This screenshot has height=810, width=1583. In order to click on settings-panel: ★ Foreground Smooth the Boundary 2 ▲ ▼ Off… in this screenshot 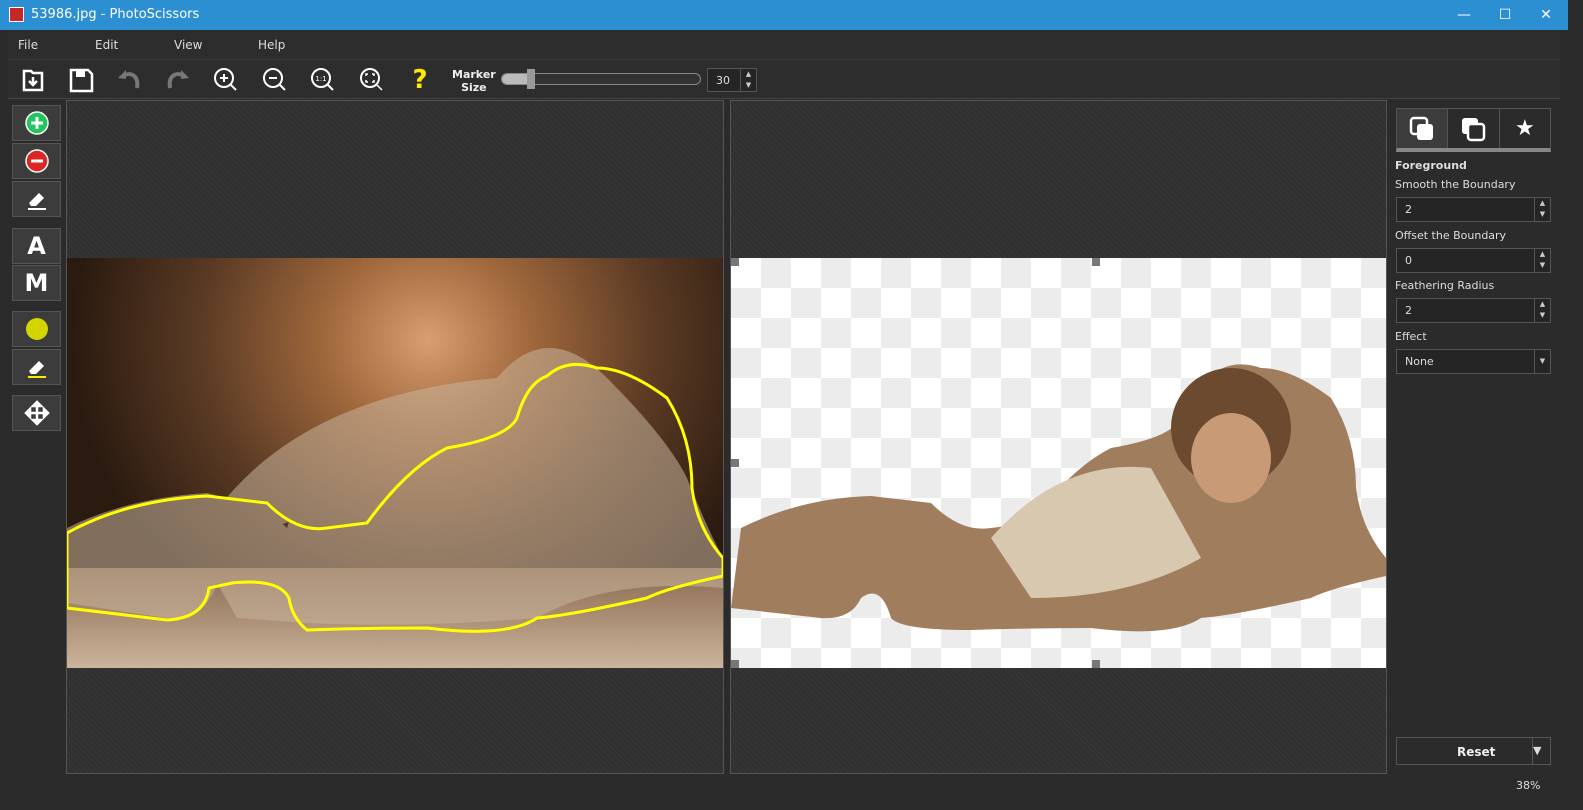, I will do `click(1474, 447)`.